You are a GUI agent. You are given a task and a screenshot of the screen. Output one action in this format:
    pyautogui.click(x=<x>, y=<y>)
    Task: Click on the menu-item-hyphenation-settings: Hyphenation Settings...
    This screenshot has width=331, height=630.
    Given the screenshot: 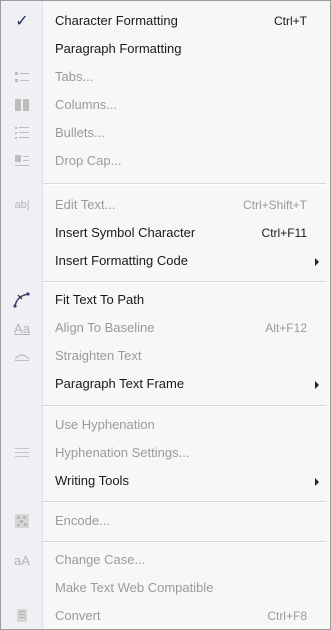 What is the action you would take?
    pyautogui.click(x=165, y=453)
    